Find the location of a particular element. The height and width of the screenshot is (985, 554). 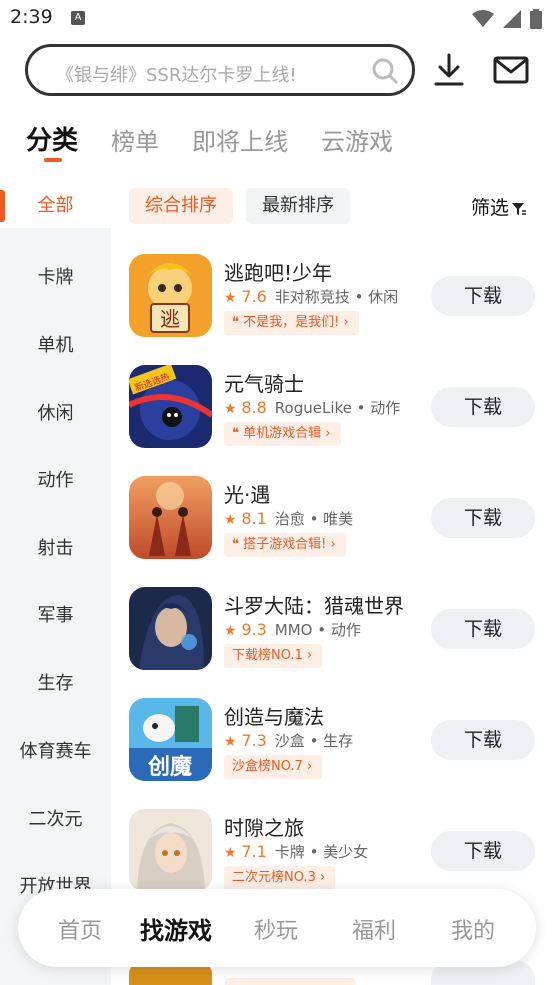

tab-rankings: 榜单 is located at coordinates (135, 139).